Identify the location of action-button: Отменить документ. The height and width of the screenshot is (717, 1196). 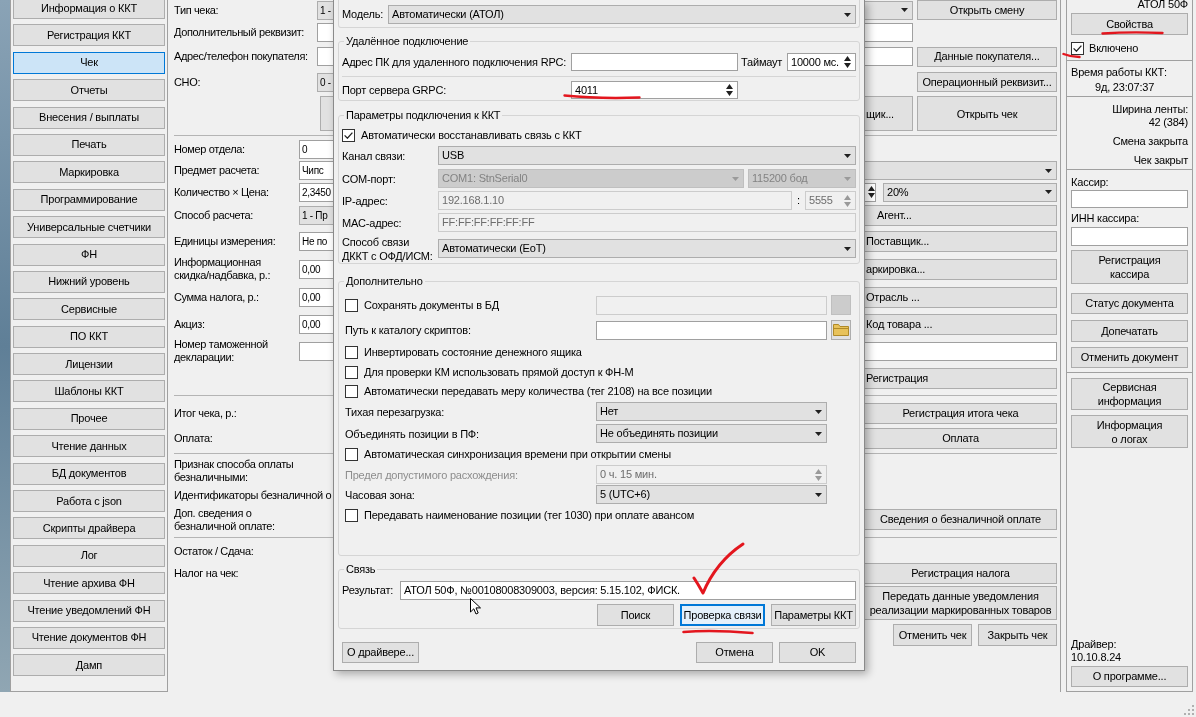
(1129, 357).